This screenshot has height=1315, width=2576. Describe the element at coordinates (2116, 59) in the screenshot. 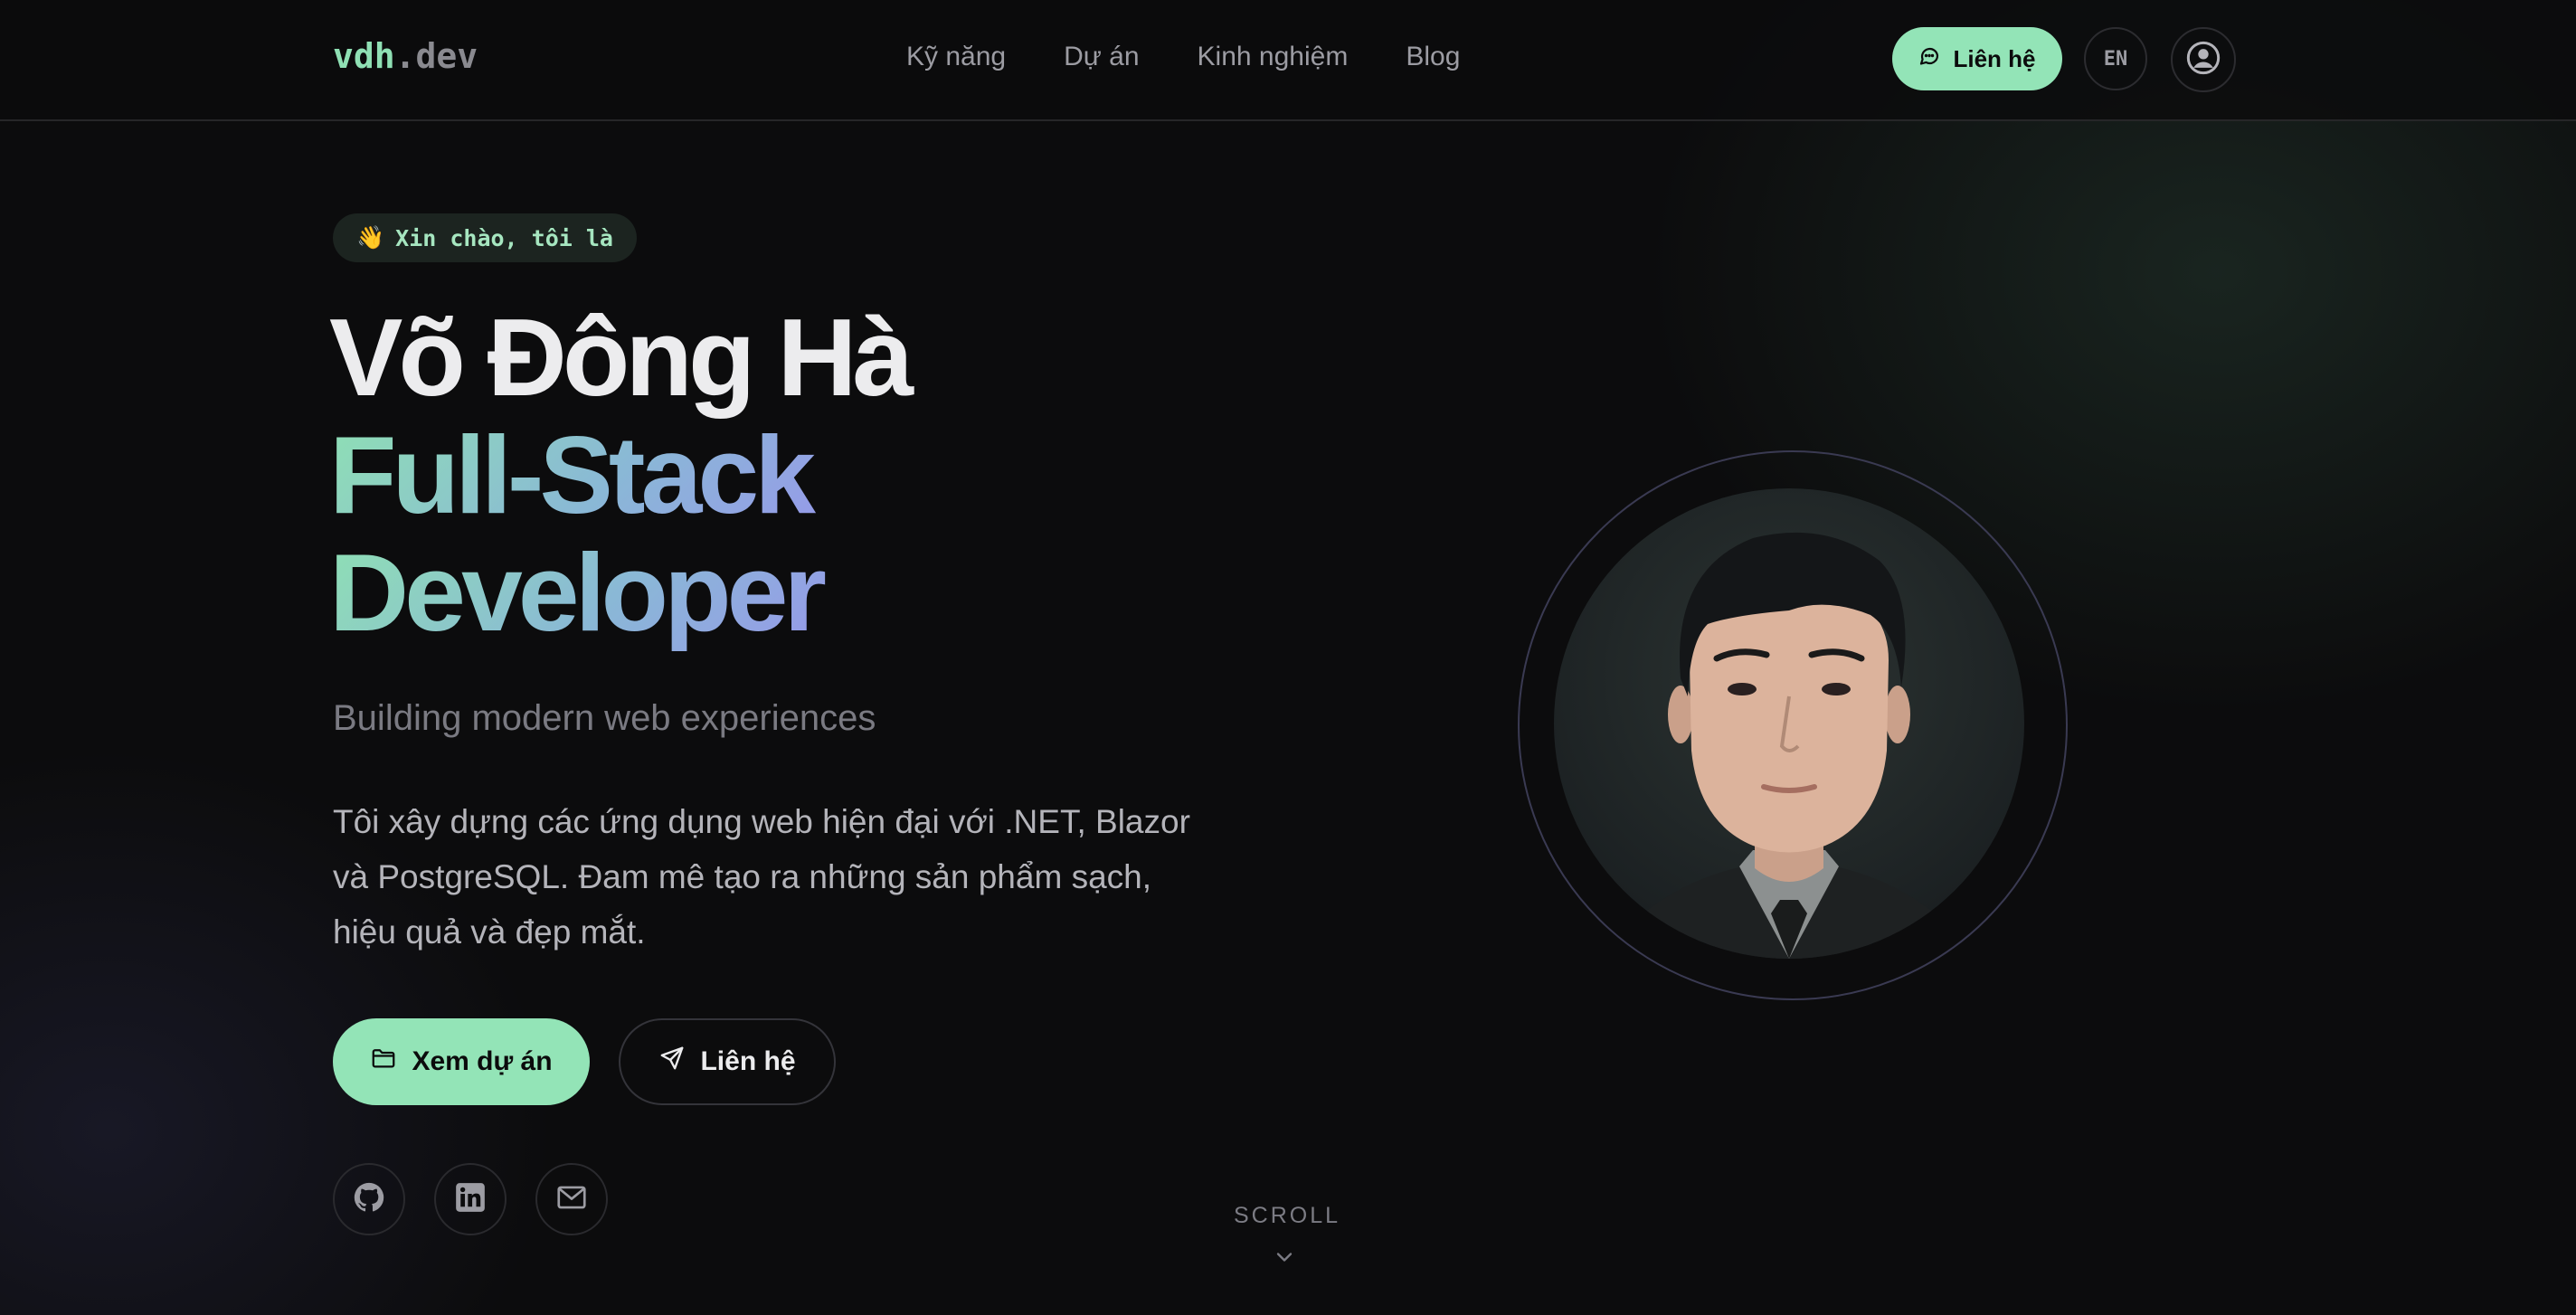

I see `language-toggle: EN` at that location.